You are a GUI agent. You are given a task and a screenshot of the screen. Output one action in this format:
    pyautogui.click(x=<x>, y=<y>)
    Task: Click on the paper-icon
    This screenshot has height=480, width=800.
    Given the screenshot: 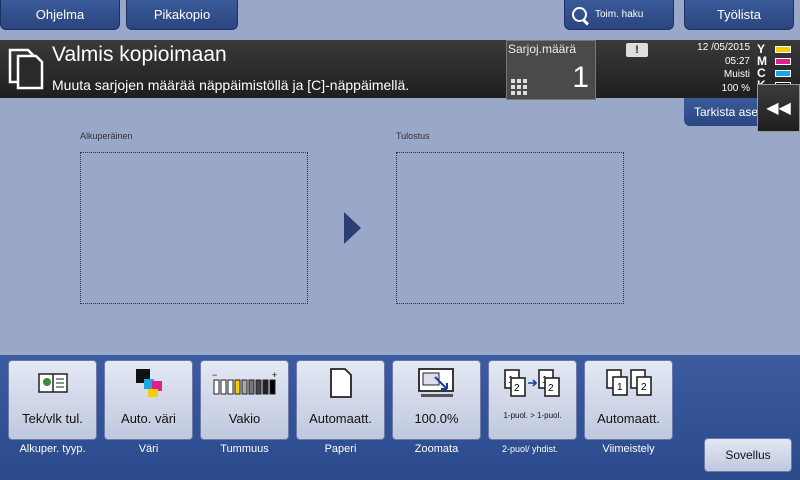 What is the action you would take?
    pyautogui.click(x=340, y=383)
    